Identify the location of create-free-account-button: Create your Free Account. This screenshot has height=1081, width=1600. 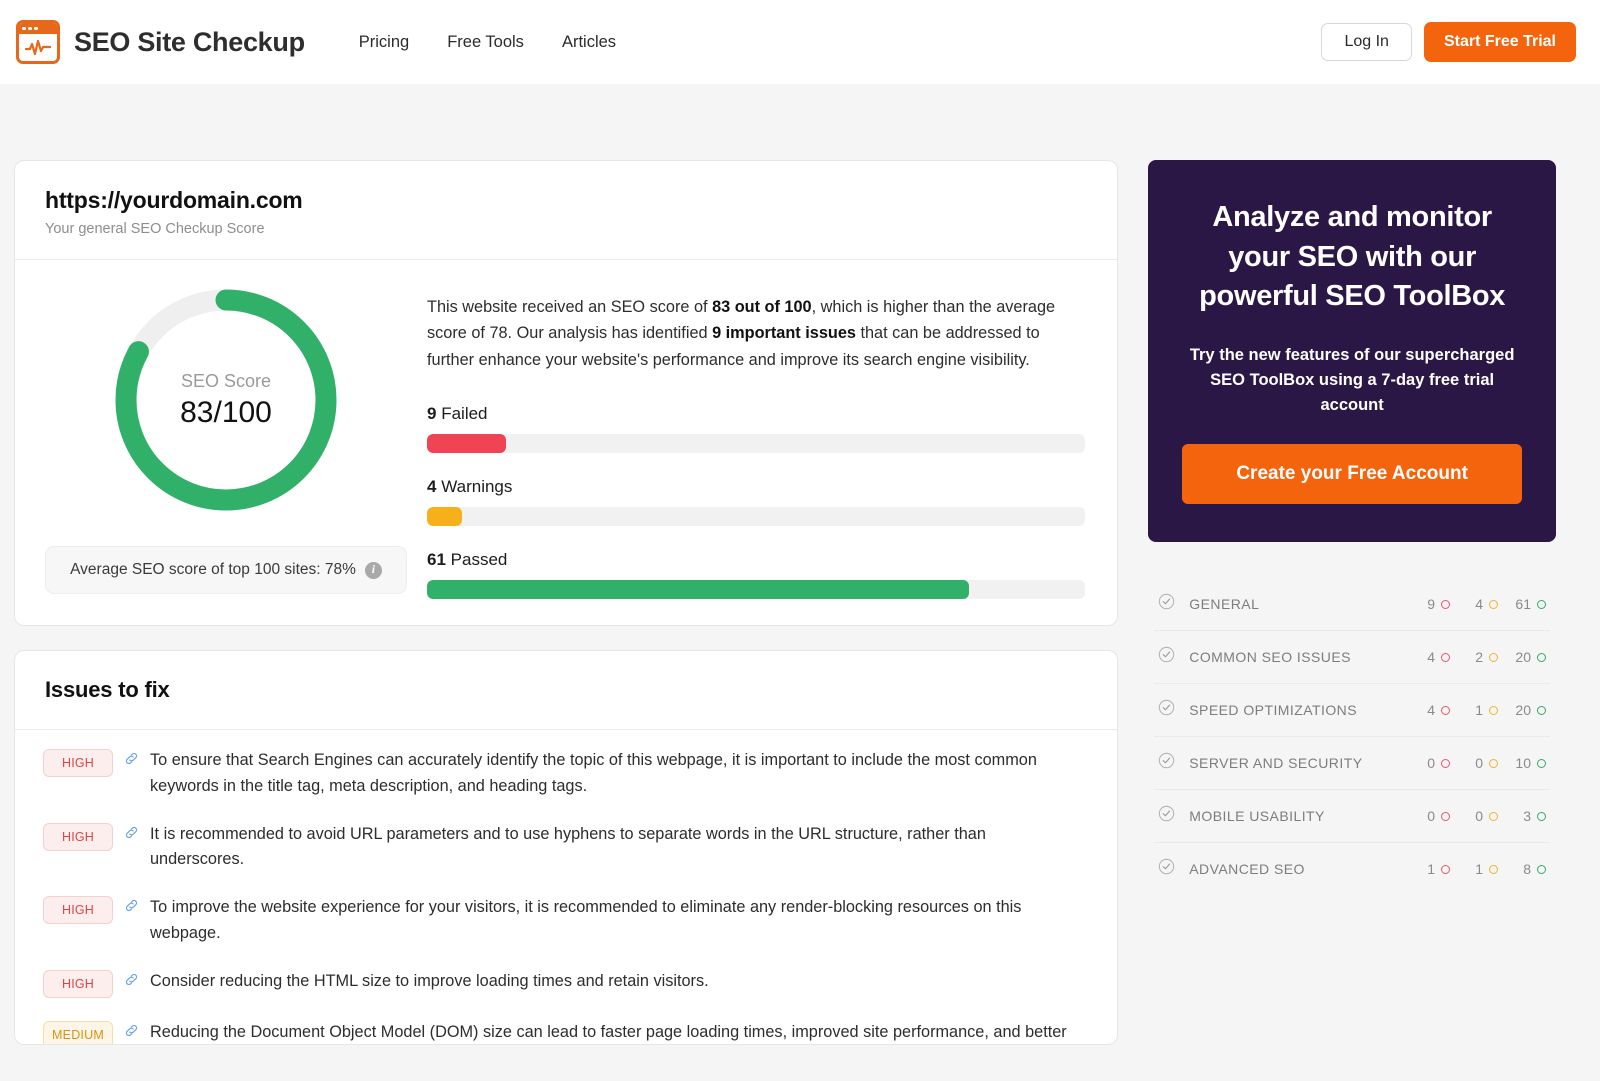
(1352, 474).